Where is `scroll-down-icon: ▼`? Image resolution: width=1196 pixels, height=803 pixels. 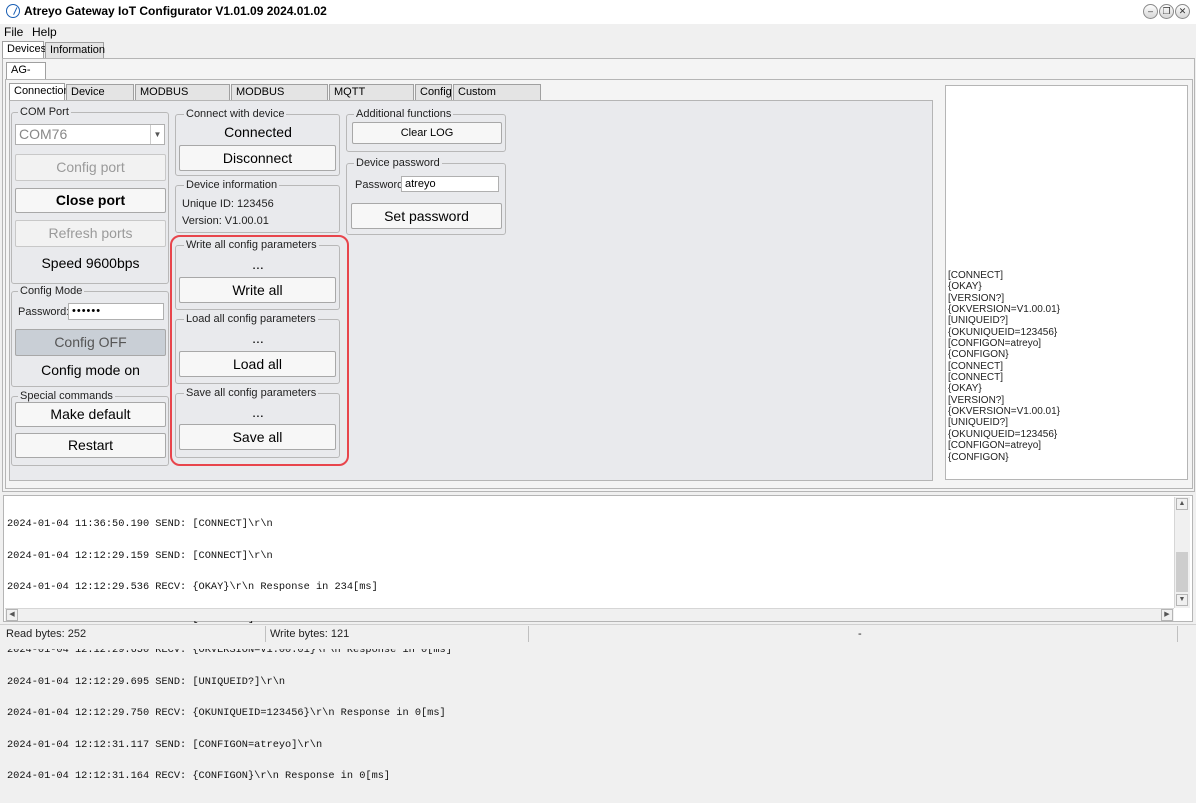
scroll-down-icon: ▼ is located at coordinates (1182, 600).